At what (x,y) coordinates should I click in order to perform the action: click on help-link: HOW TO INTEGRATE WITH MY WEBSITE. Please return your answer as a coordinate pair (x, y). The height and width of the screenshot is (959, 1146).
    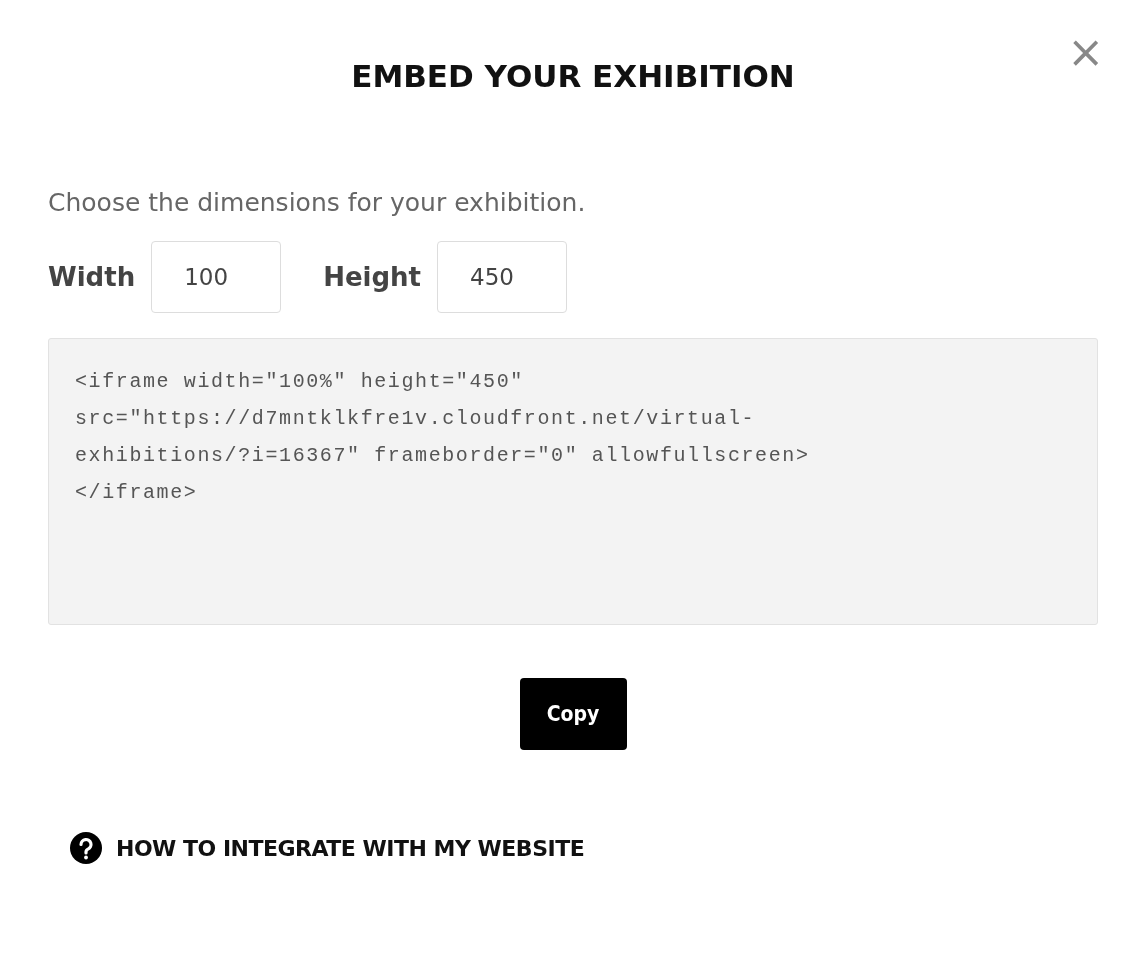
    Looking at the image, I should click on (350, 848).